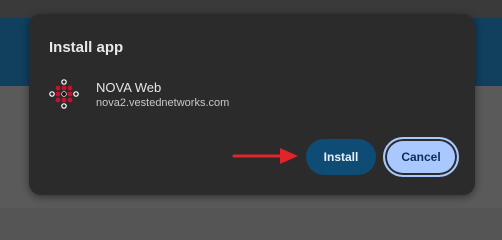  Describe the element at coordinates (86, 47) in the screenshot. I see `dialog-title: Install app` at that location.